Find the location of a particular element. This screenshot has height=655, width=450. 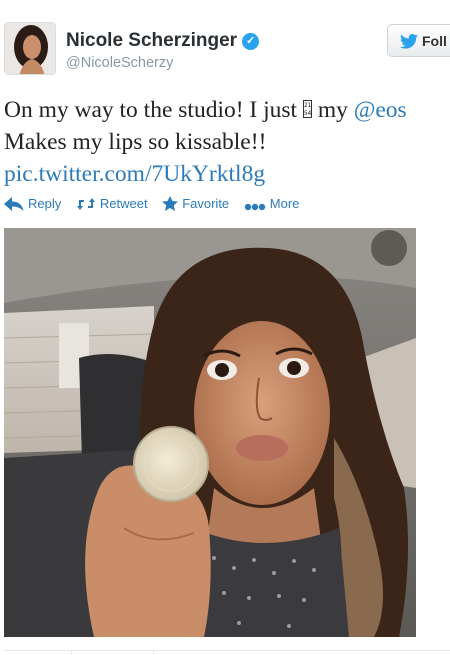

favorite-button: Favorite is located at coordinates (195, 203).